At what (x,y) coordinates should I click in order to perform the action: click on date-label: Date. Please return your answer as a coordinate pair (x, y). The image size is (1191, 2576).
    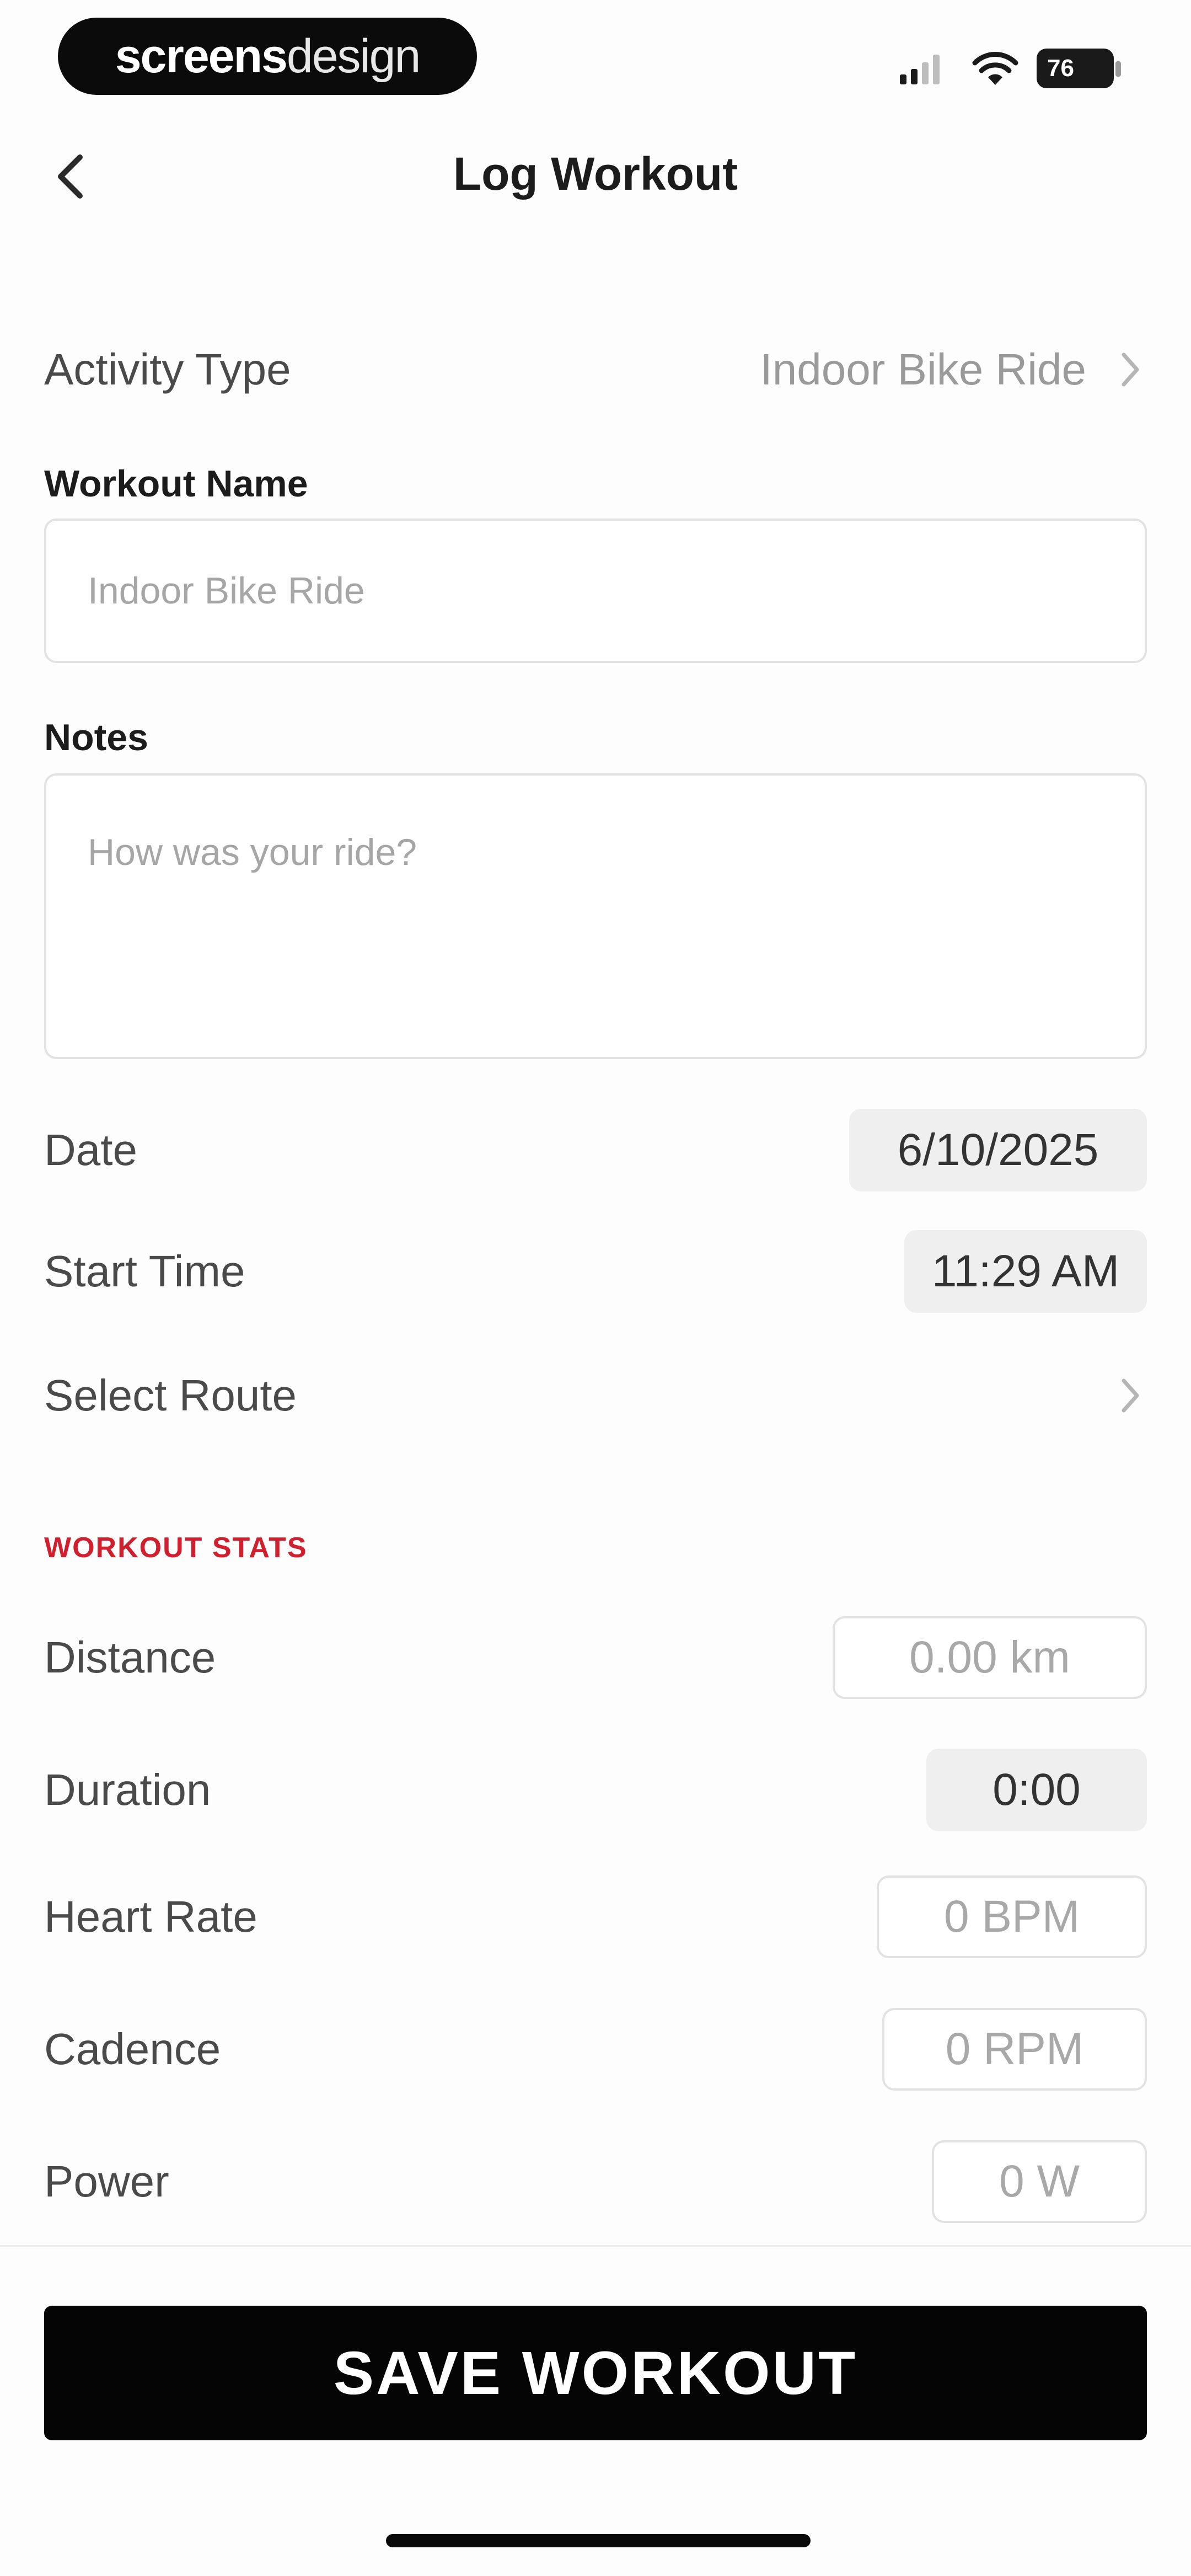
    Looking at the image, I should click on (90, 1149).